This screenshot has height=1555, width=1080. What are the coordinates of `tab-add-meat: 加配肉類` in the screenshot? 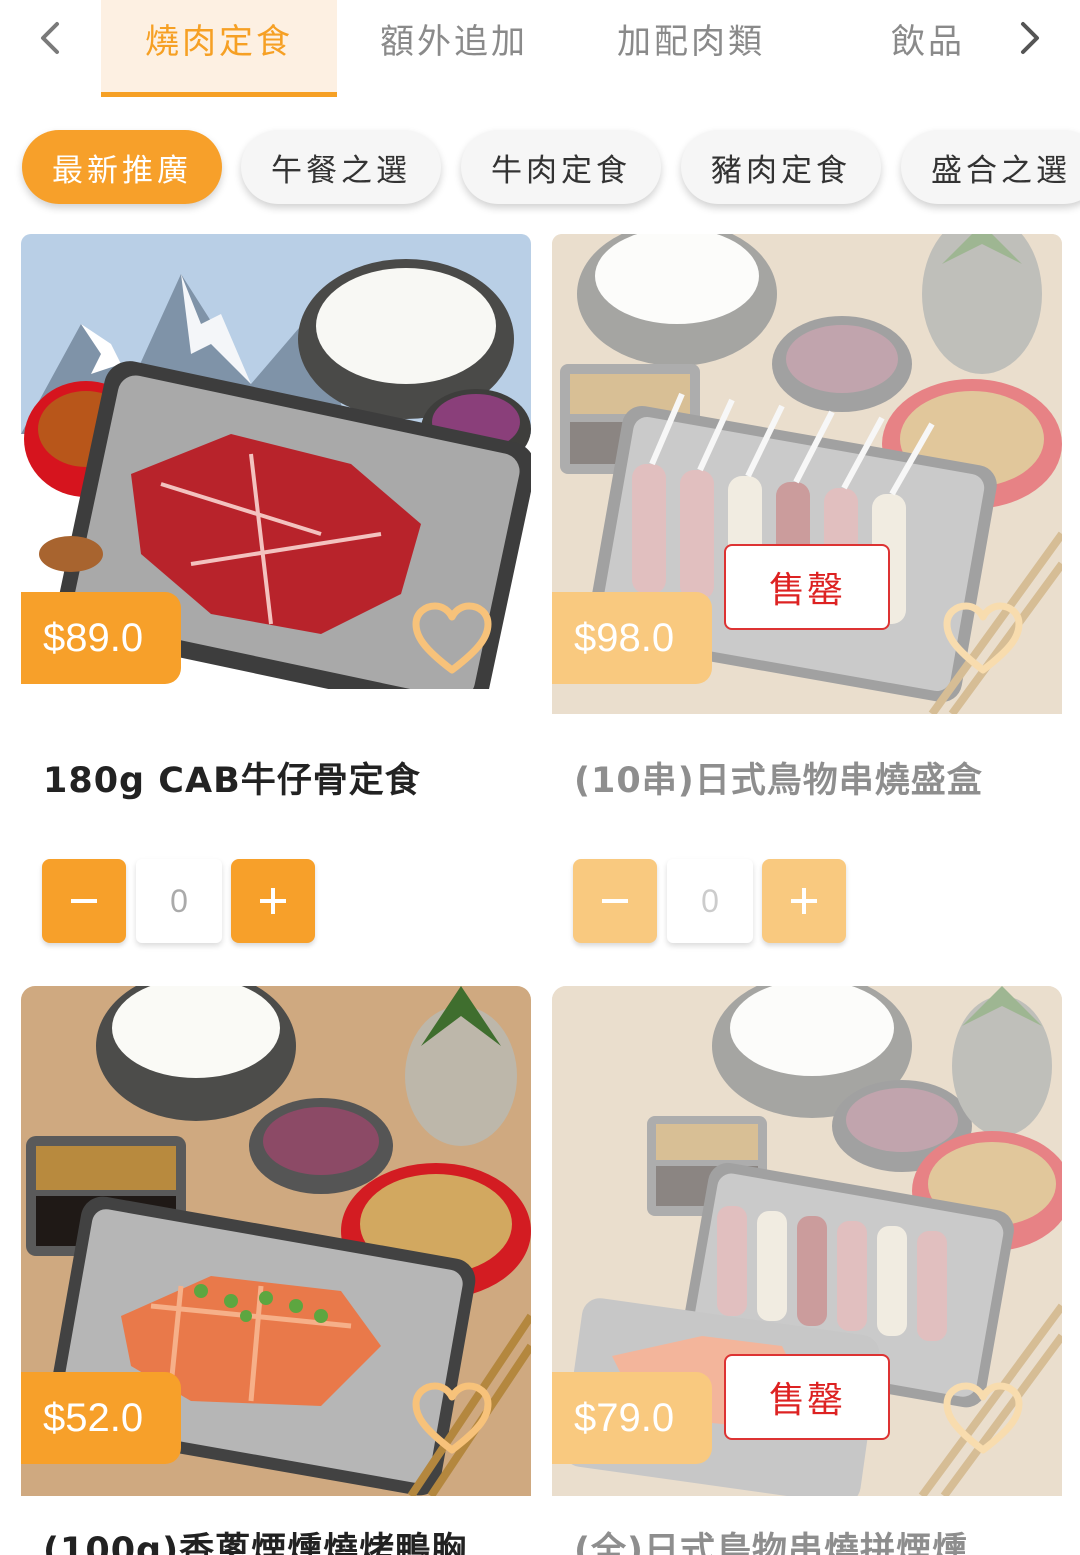 It's located at (691, 48).